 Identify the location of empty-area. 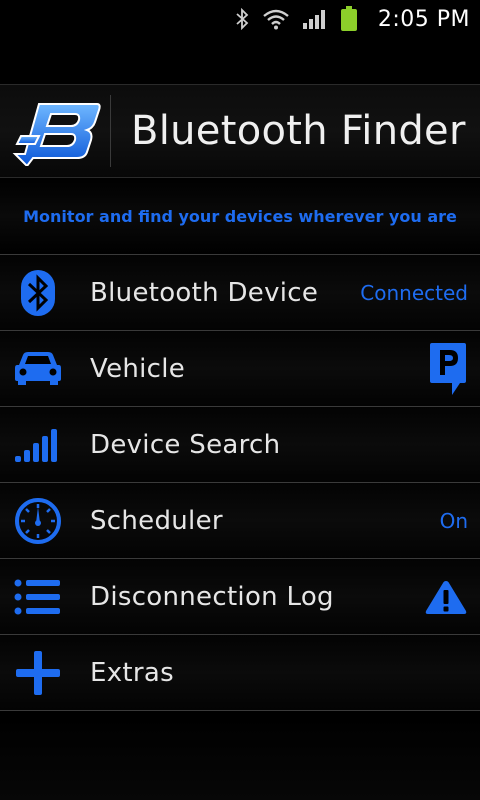
(240, 758).